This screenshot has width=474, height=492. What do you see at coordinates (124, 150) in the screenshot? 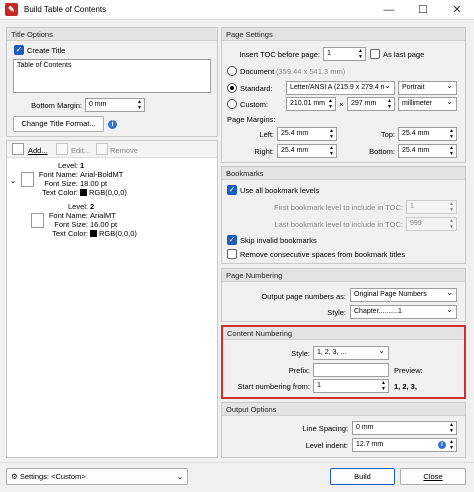
I see `remove-level-button: Remove` at bounding box center [124, 150].